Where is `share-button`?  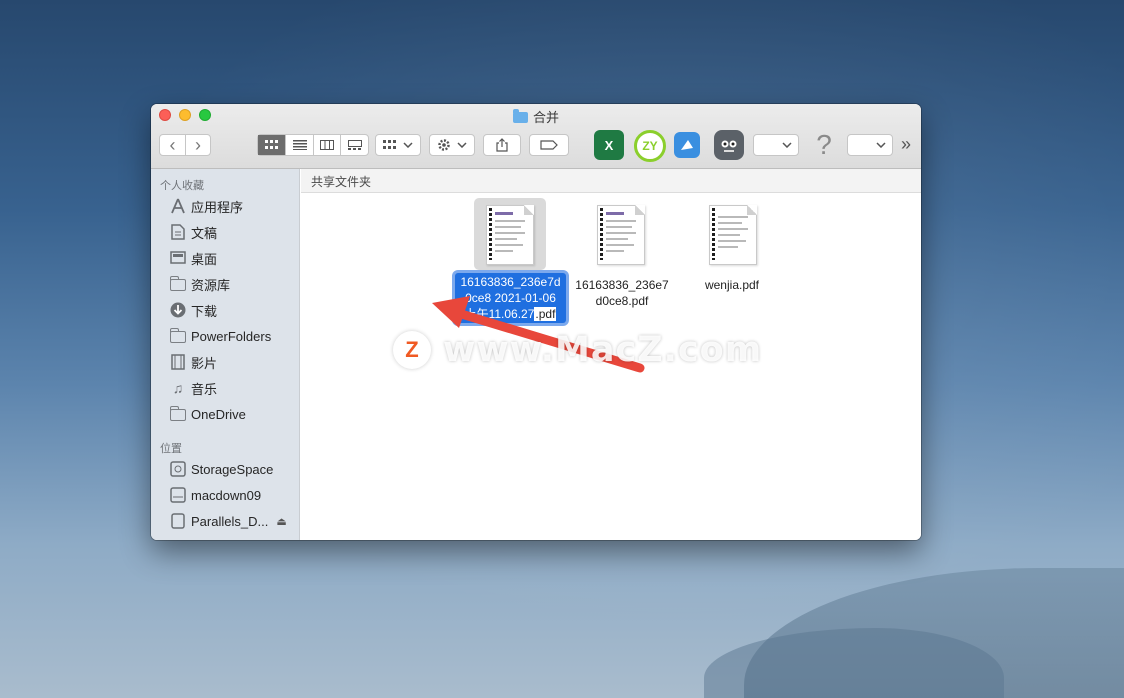 share-button is located at coordinates (502, 145).